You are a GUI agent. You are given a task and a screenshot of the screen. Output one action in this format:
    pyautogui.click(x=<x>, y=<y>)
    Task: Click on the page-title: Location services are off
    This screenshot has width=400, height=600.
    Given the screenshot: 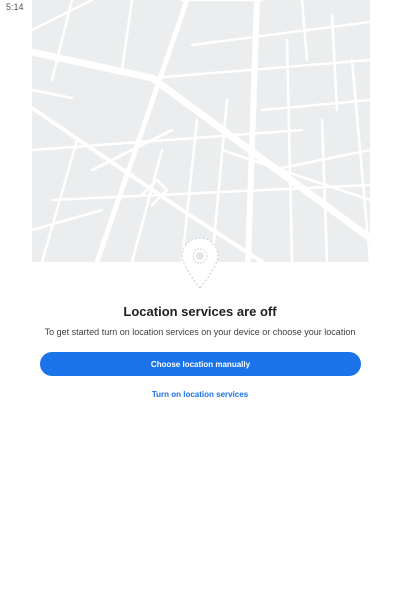 What is the action you would take?
    pyautogui.click(x=200, y=311)
    